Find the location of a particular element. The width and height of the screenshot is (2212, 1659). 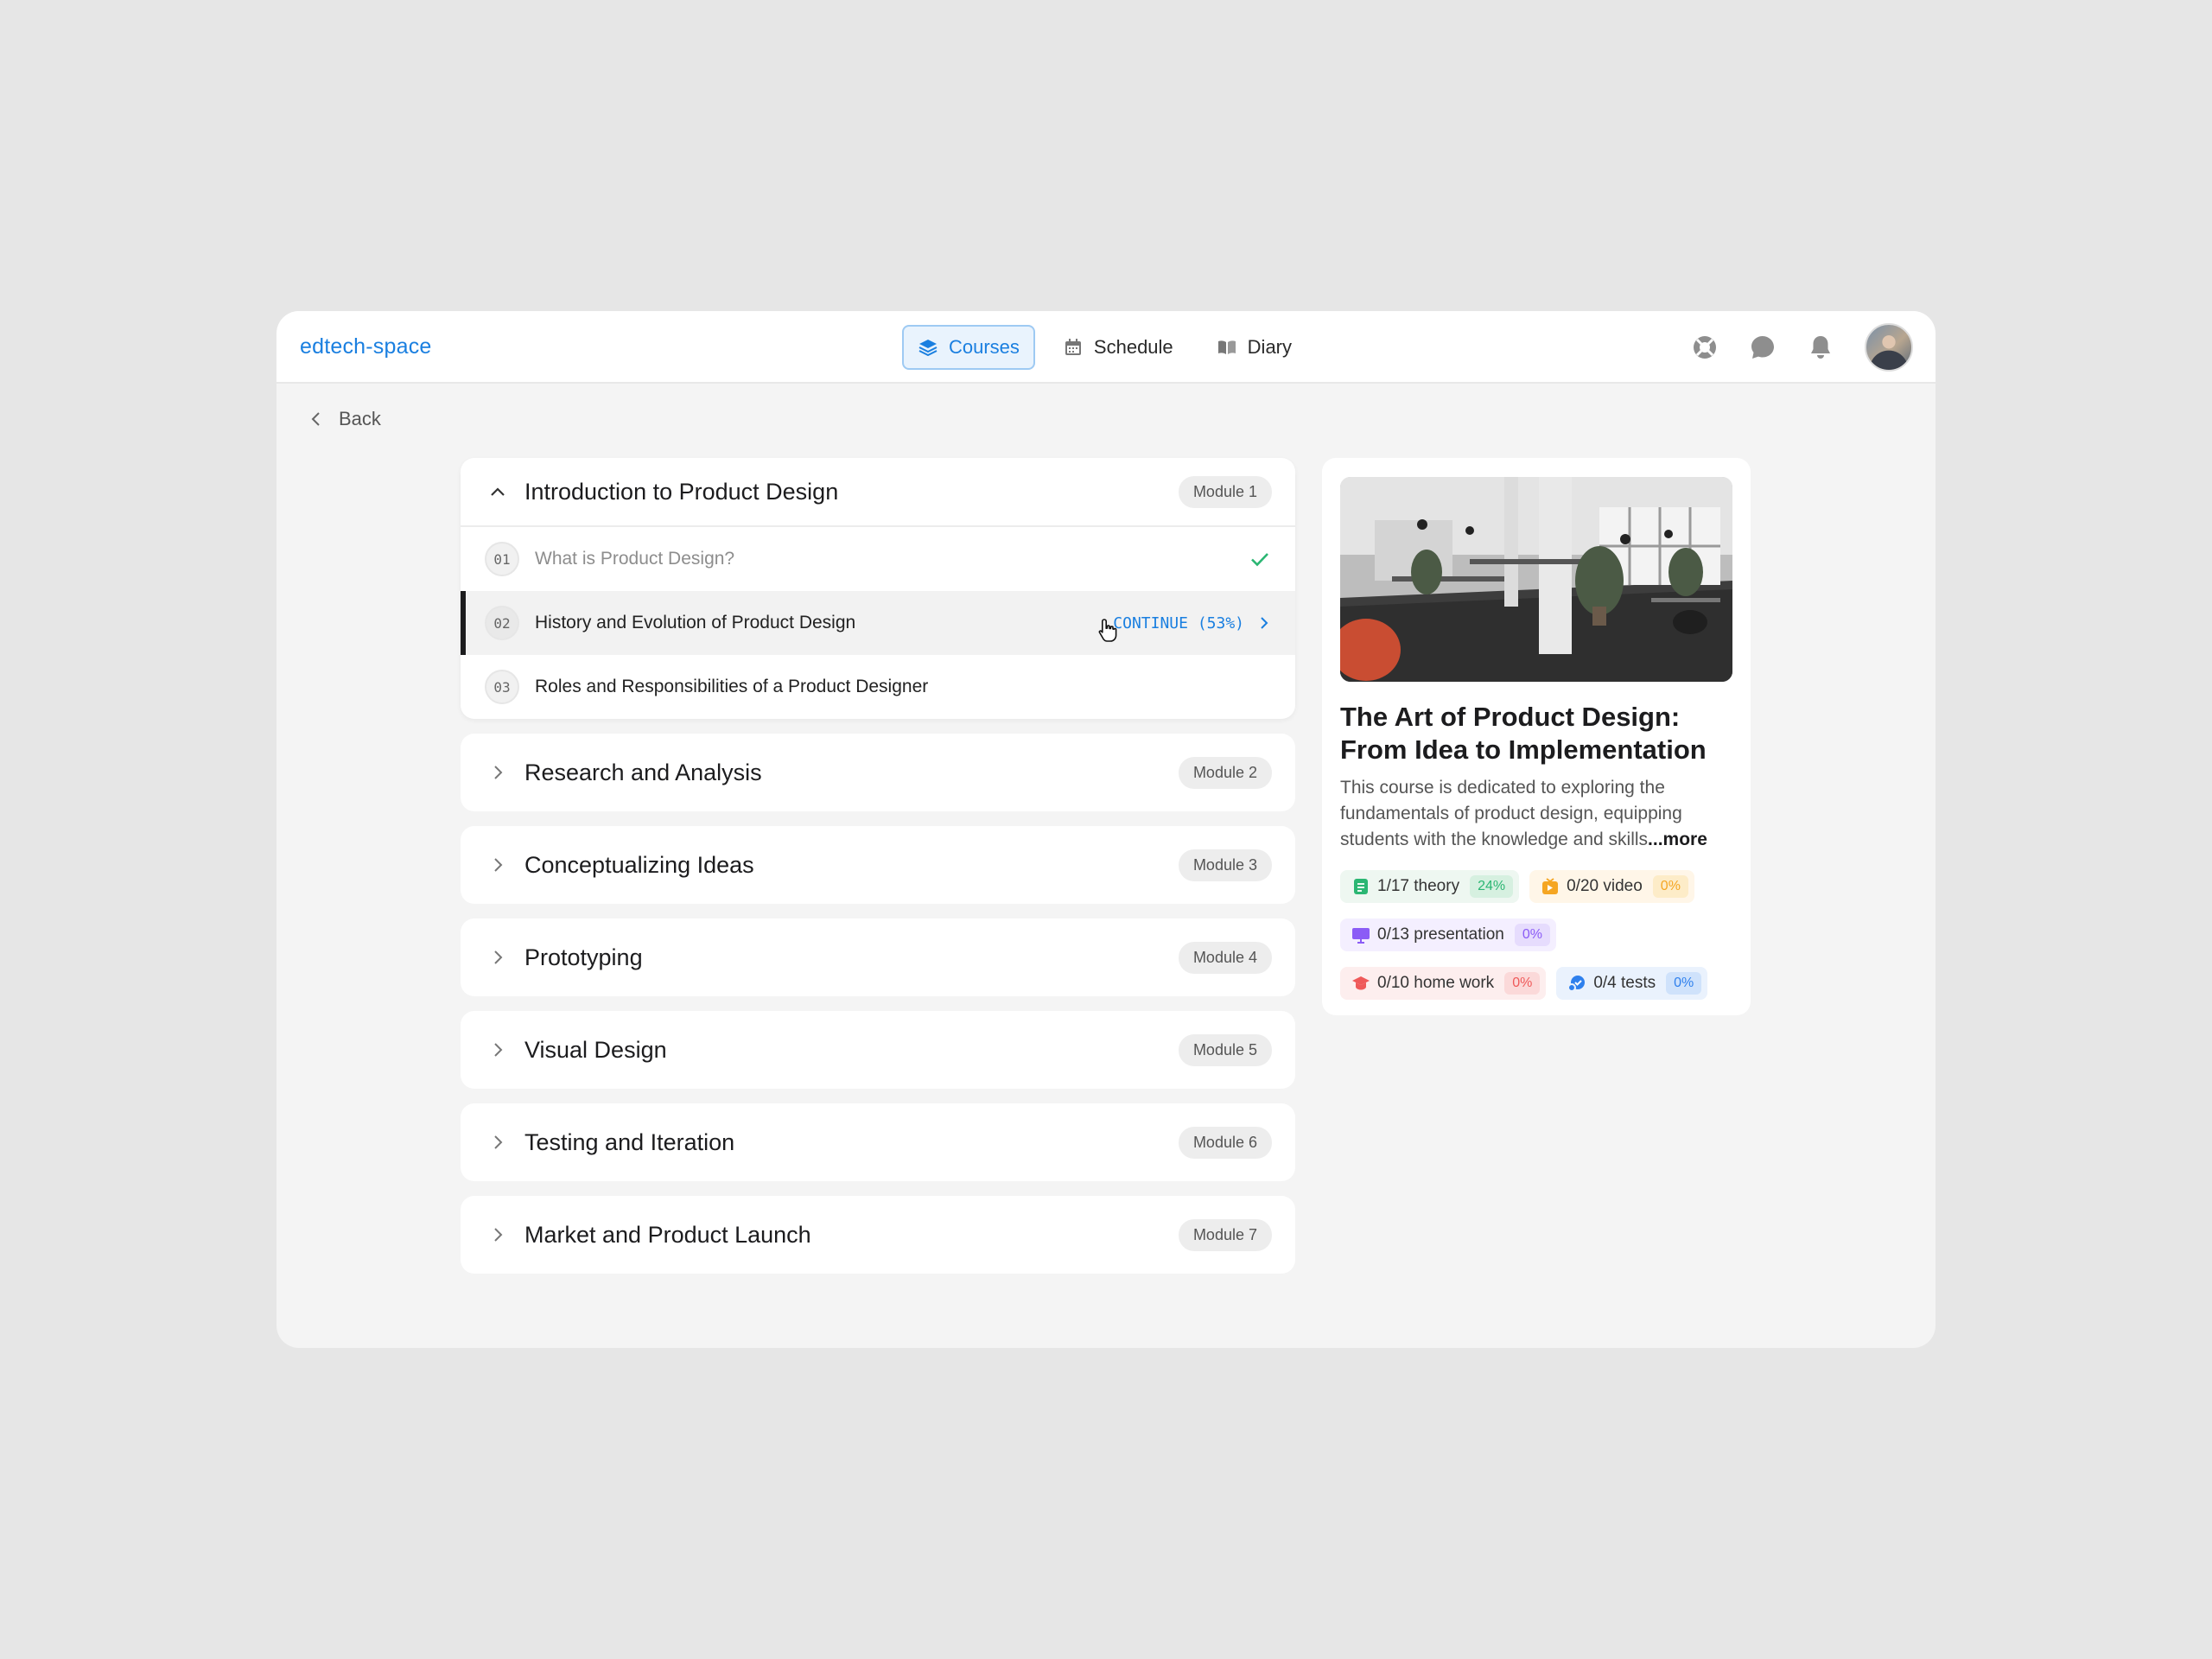

homework-stat: 0/10 home work 0% is located at coordinates (1443, 983).